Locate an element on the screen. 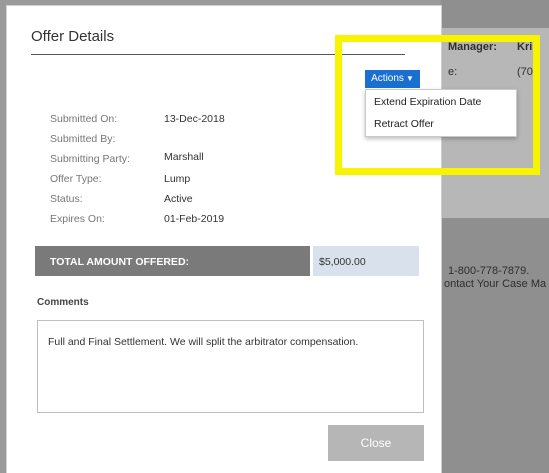  comments-label: Comments is located at coordinates (63, 302).